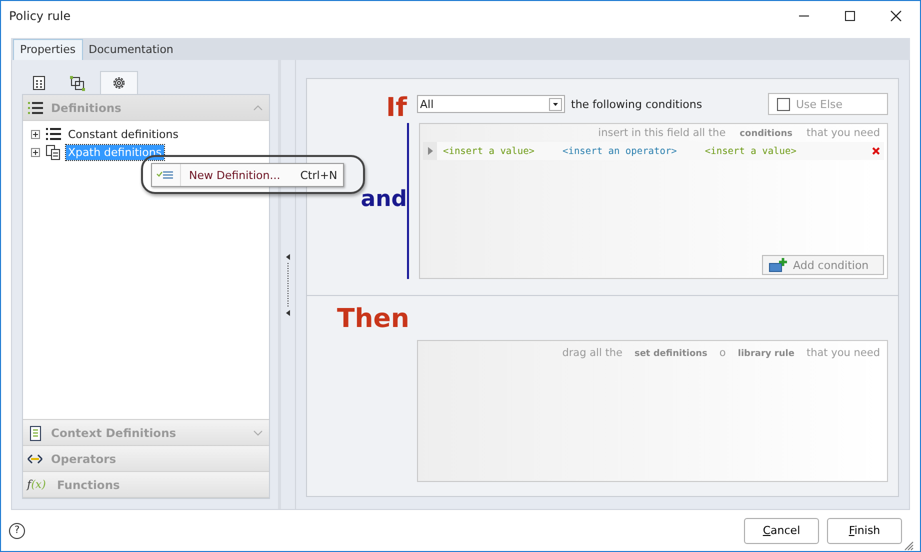  Describe the element at coordinates (850, 16) in the screenshot. I see `maximize-icon` at that location.